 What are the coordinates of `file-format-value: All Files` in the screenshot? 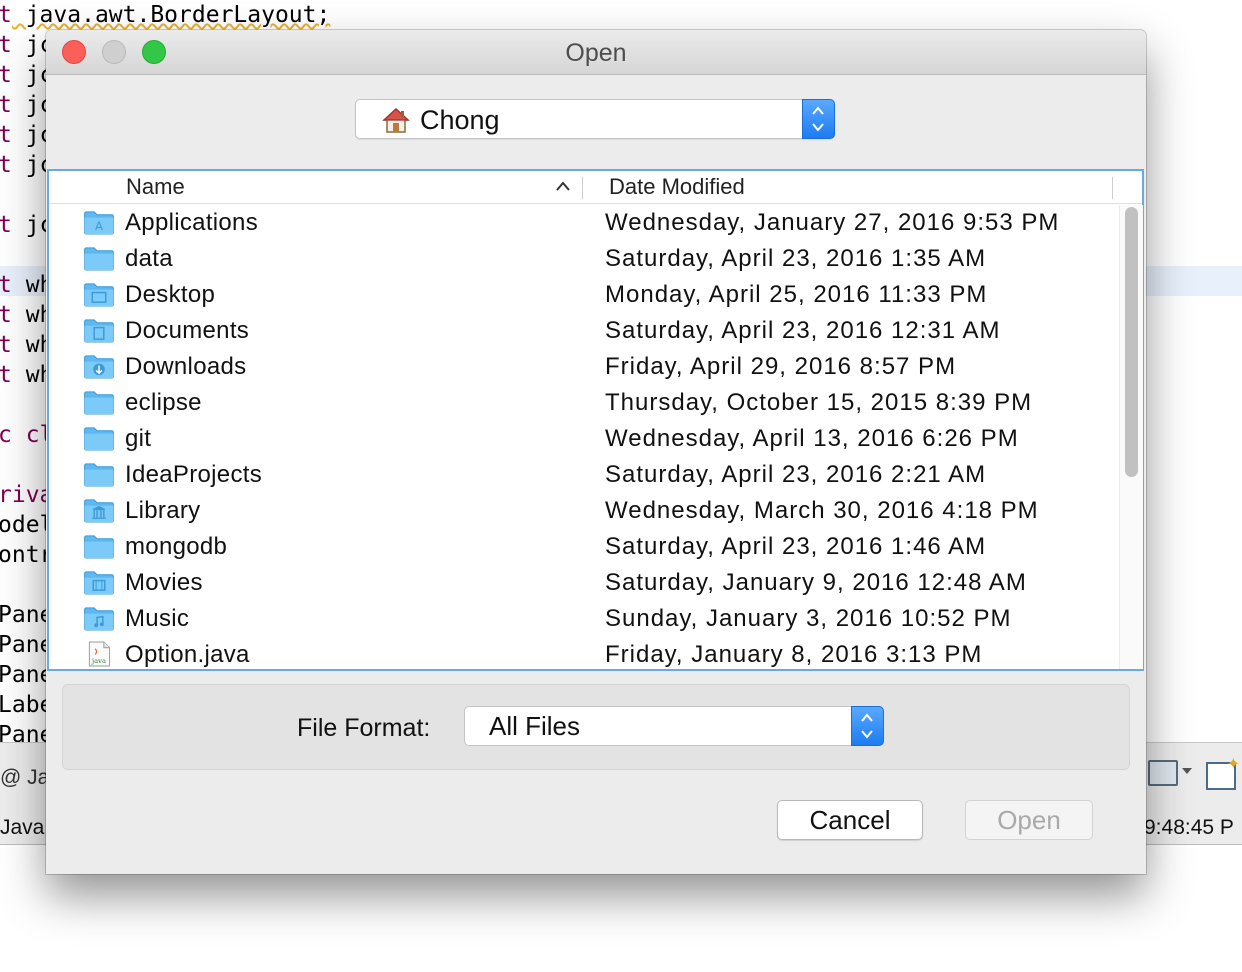 It's located at (535, 726).